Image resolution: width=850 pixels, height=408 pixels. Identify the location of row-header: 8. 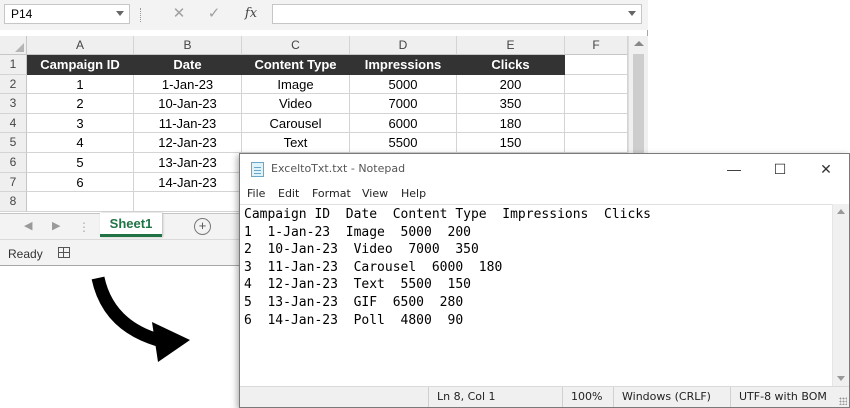
(13, 202).